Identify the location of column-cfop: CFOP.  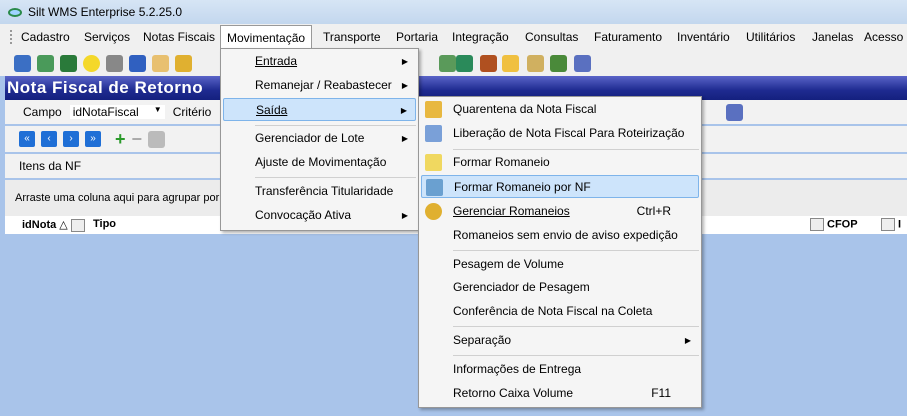
(834, 224).